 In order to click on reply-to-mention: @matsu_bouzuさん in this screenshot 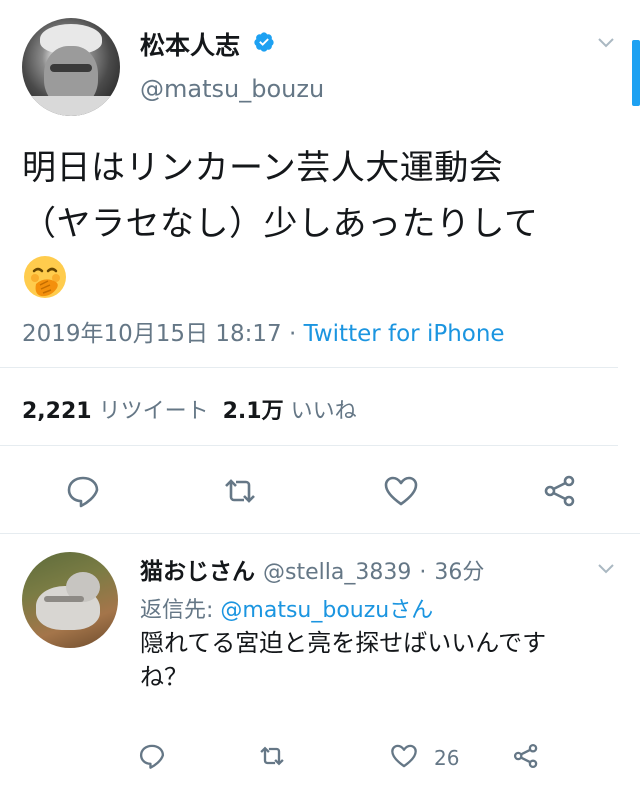, I will do `click(326, 610)`.